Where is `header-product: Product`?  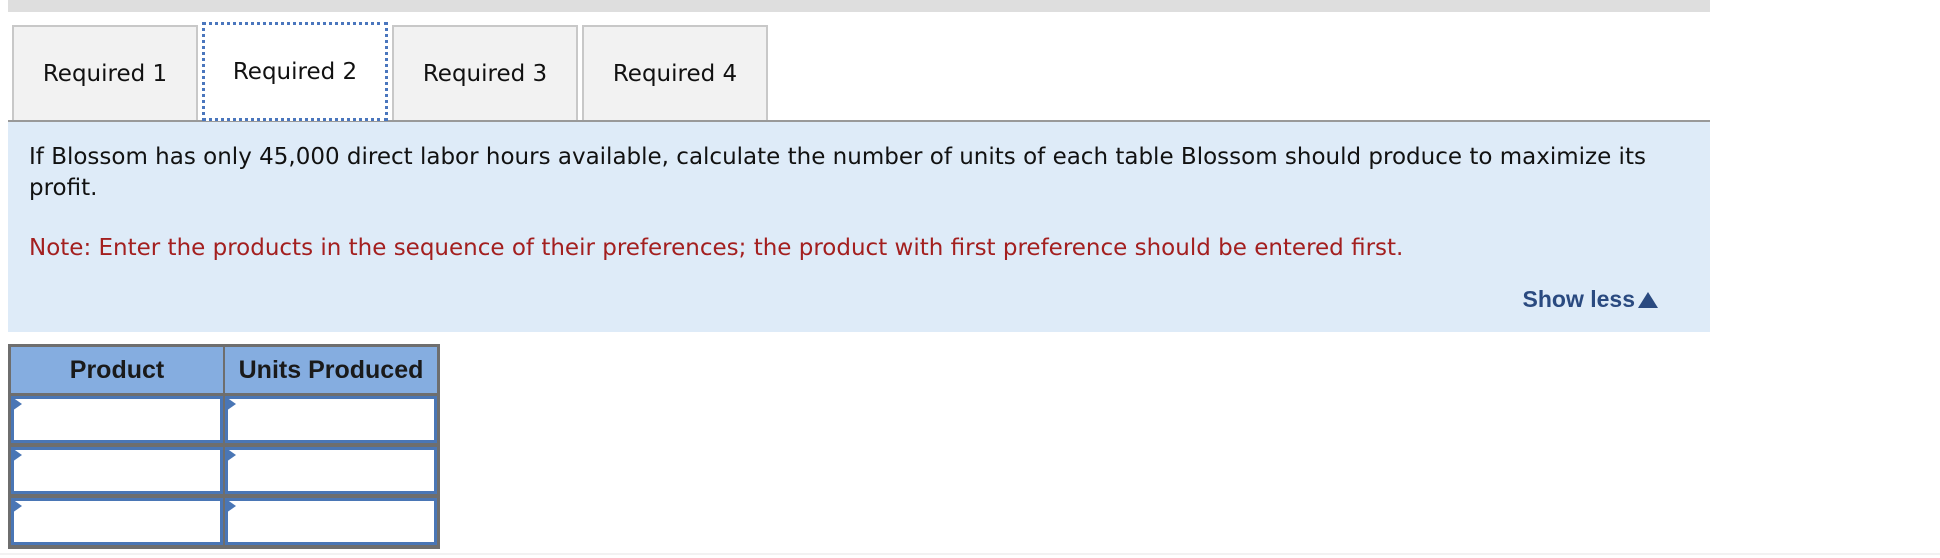 header-product: Product is located at coordinates (116, 369).